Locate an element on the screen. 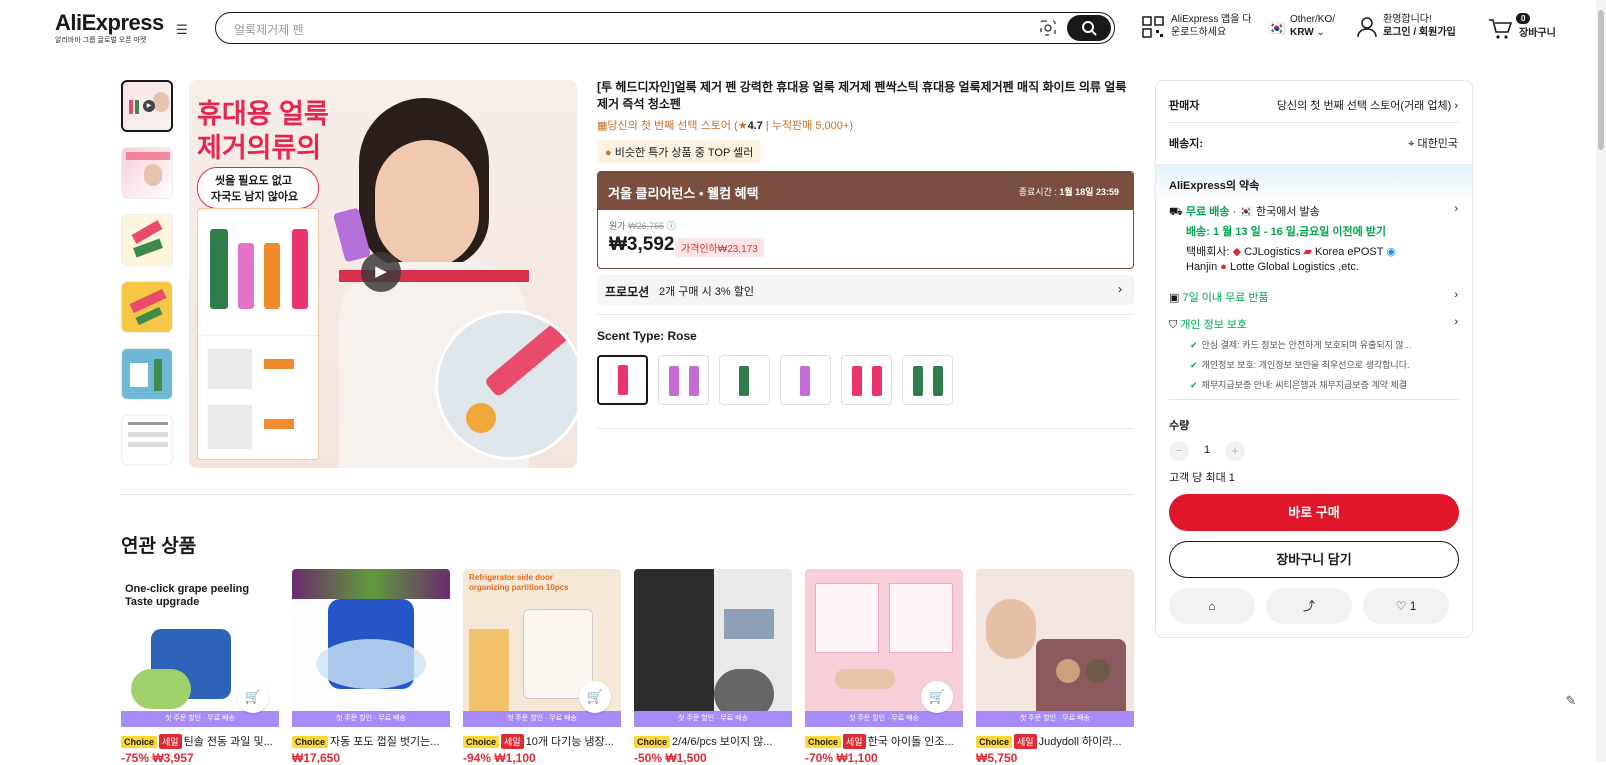  edit-icon: ✎ is located at coordinates (1571, 701).